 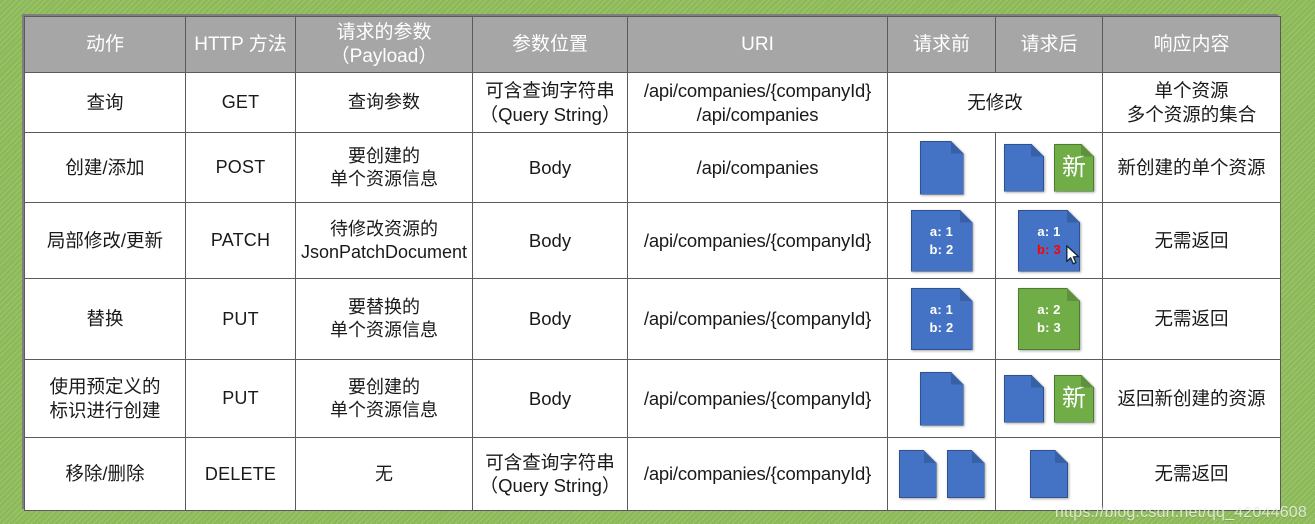 I want to click on cell-after-delete, so click(x=1049, y=474).